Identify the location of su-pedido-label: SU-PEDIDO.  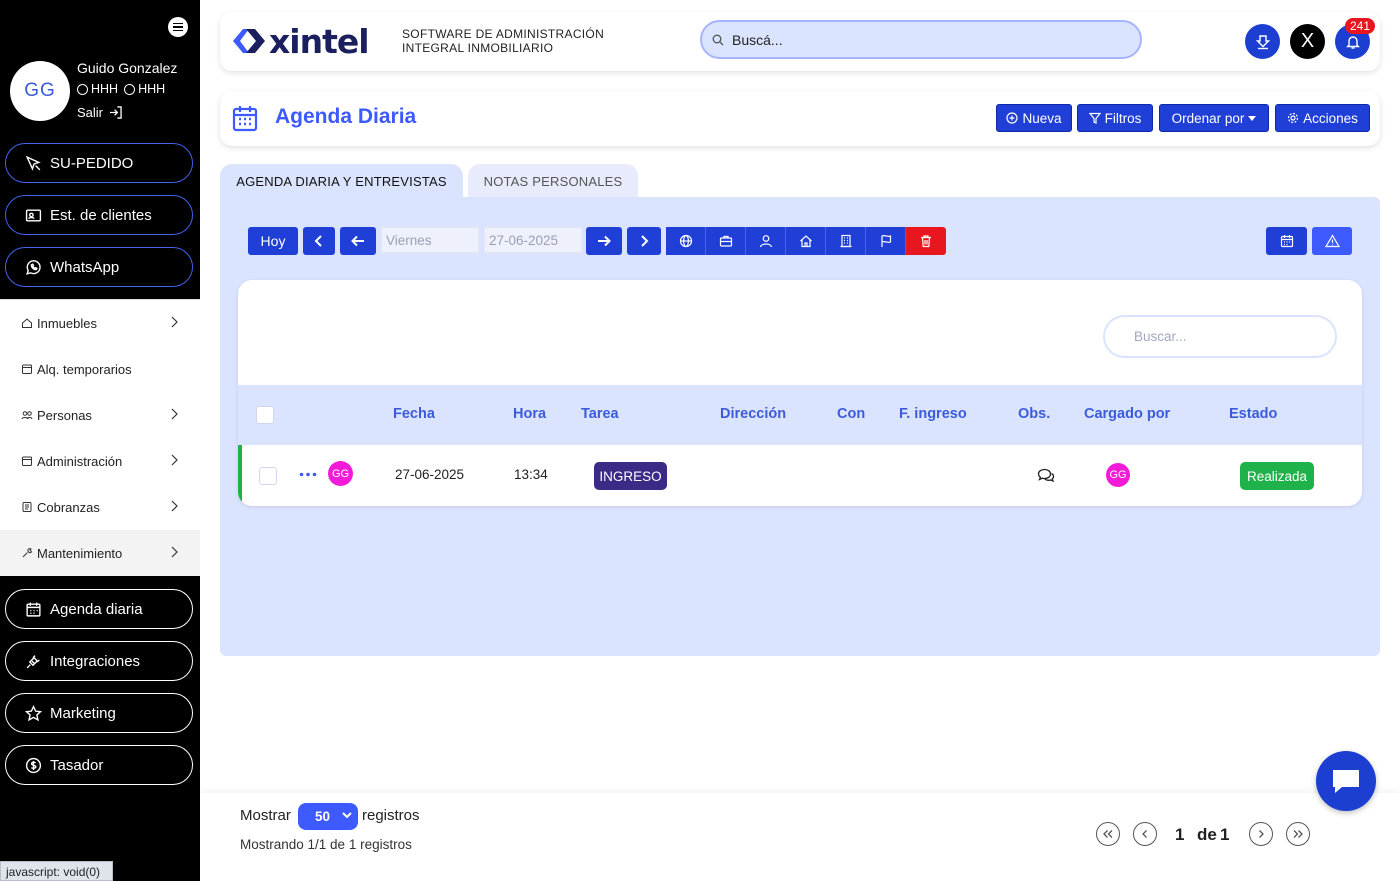
(92, 163).